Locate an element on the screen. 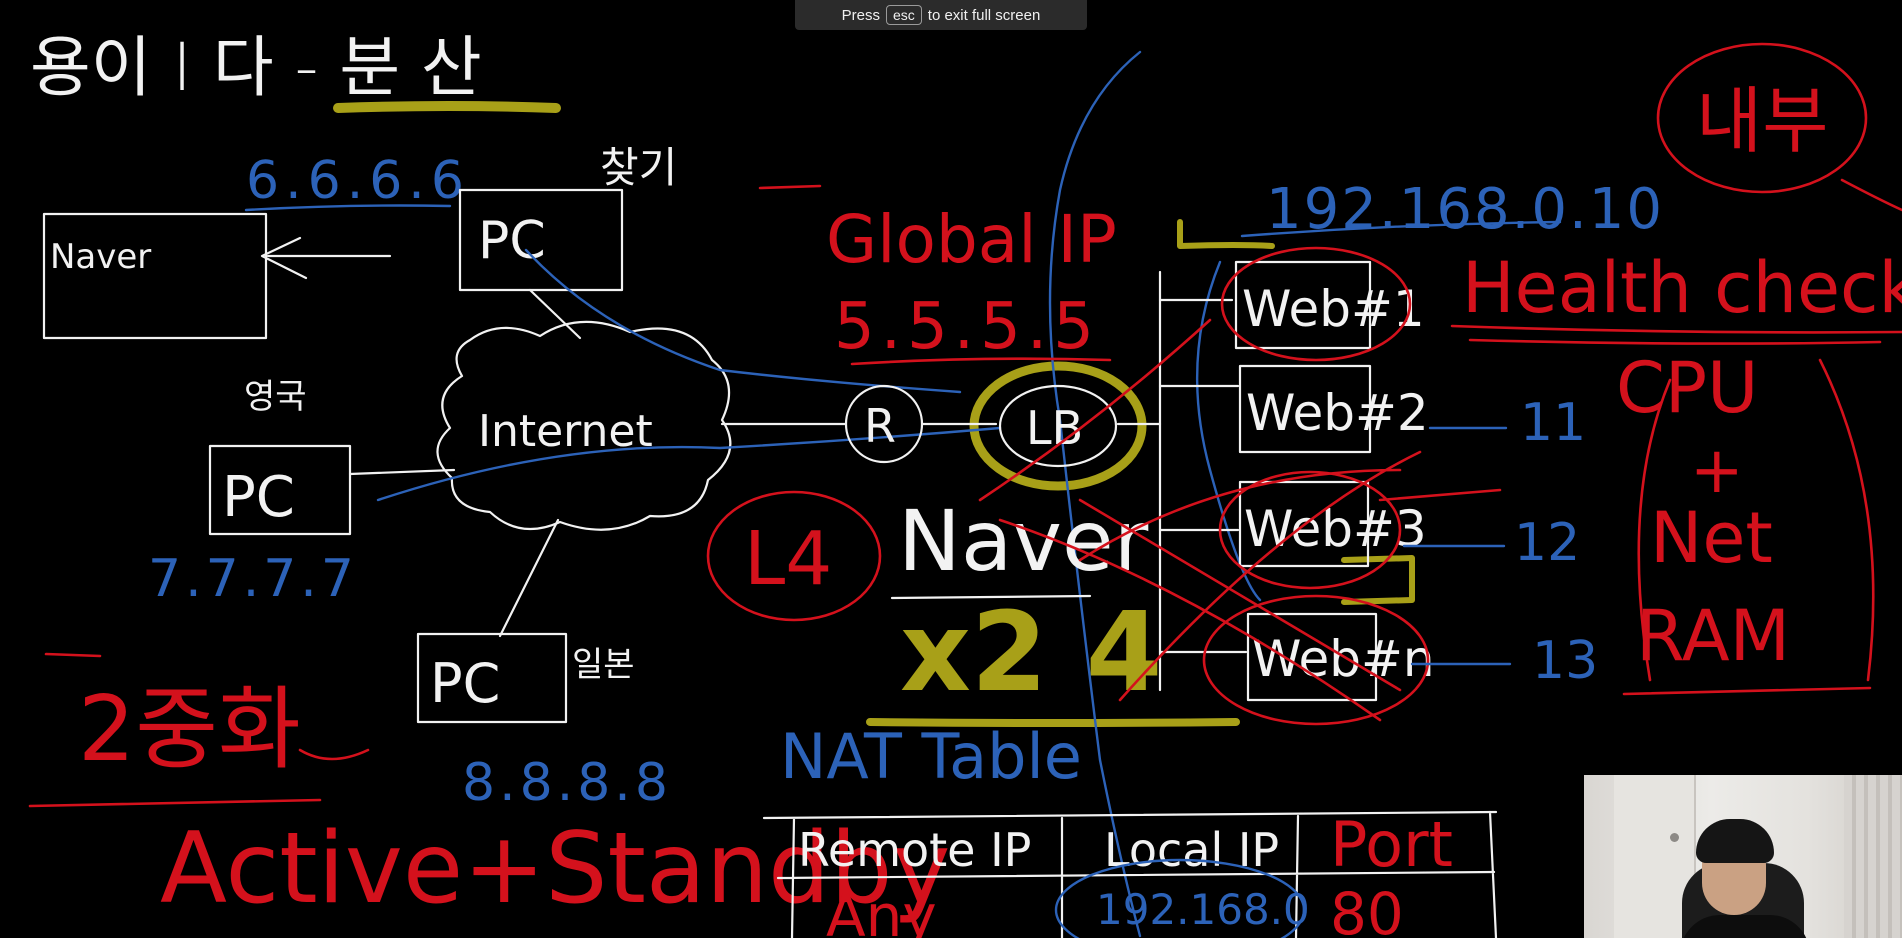 The image size is (1902, 938). internal-label: 내부 is located at coordinates (1762, 121).